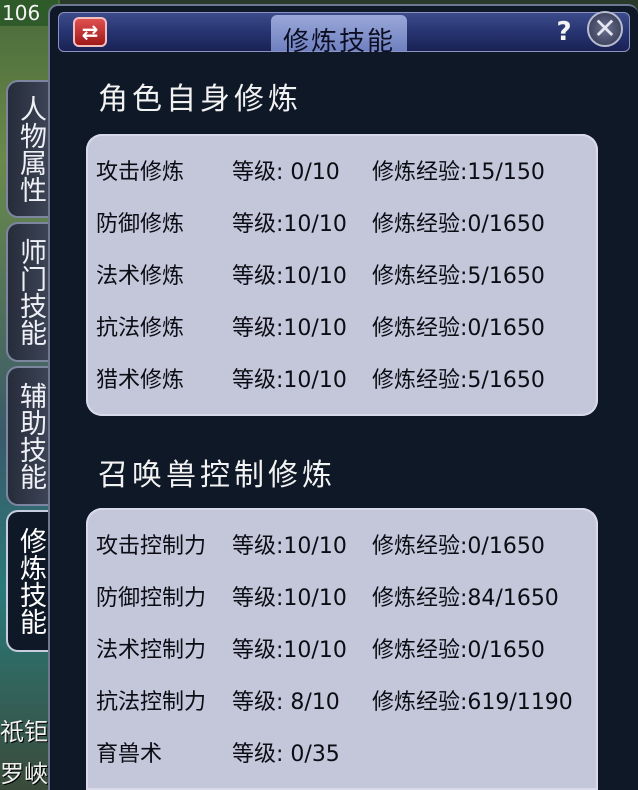 The image size is (638, 790). I want to click on skill-name: 防御修炼, so click(140, 224).